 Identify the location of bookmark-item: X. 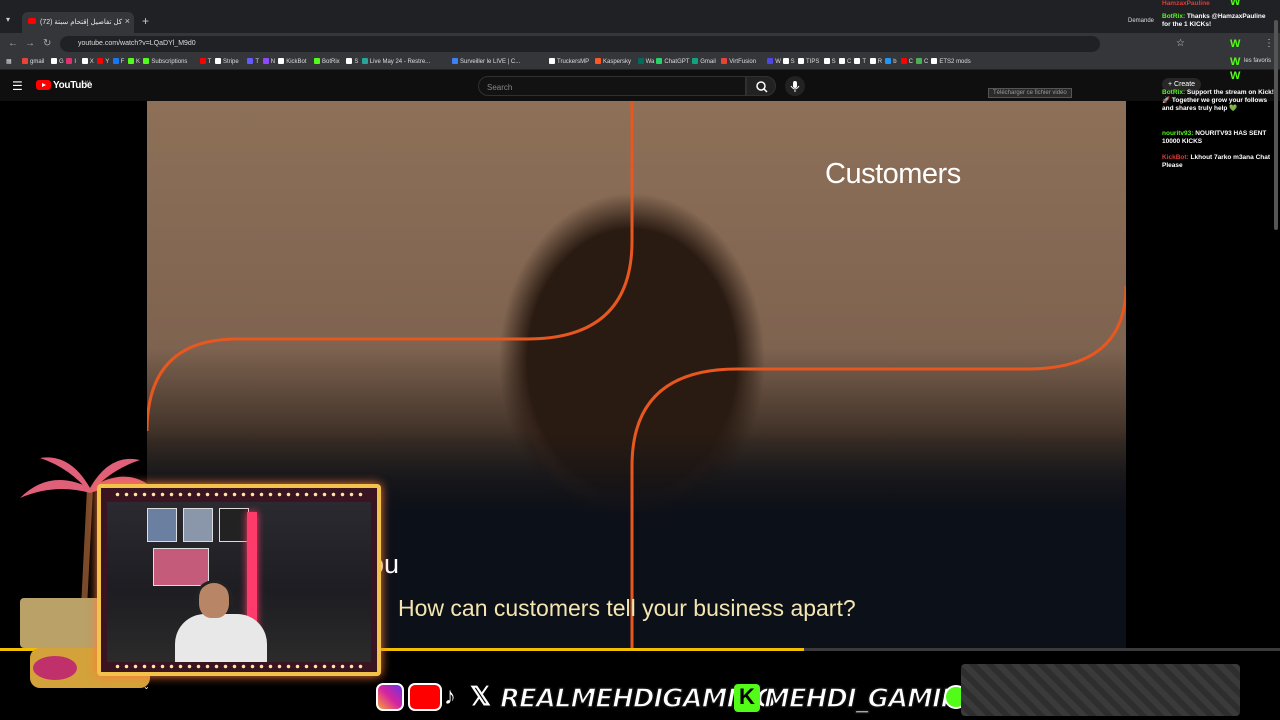
(87, 61).